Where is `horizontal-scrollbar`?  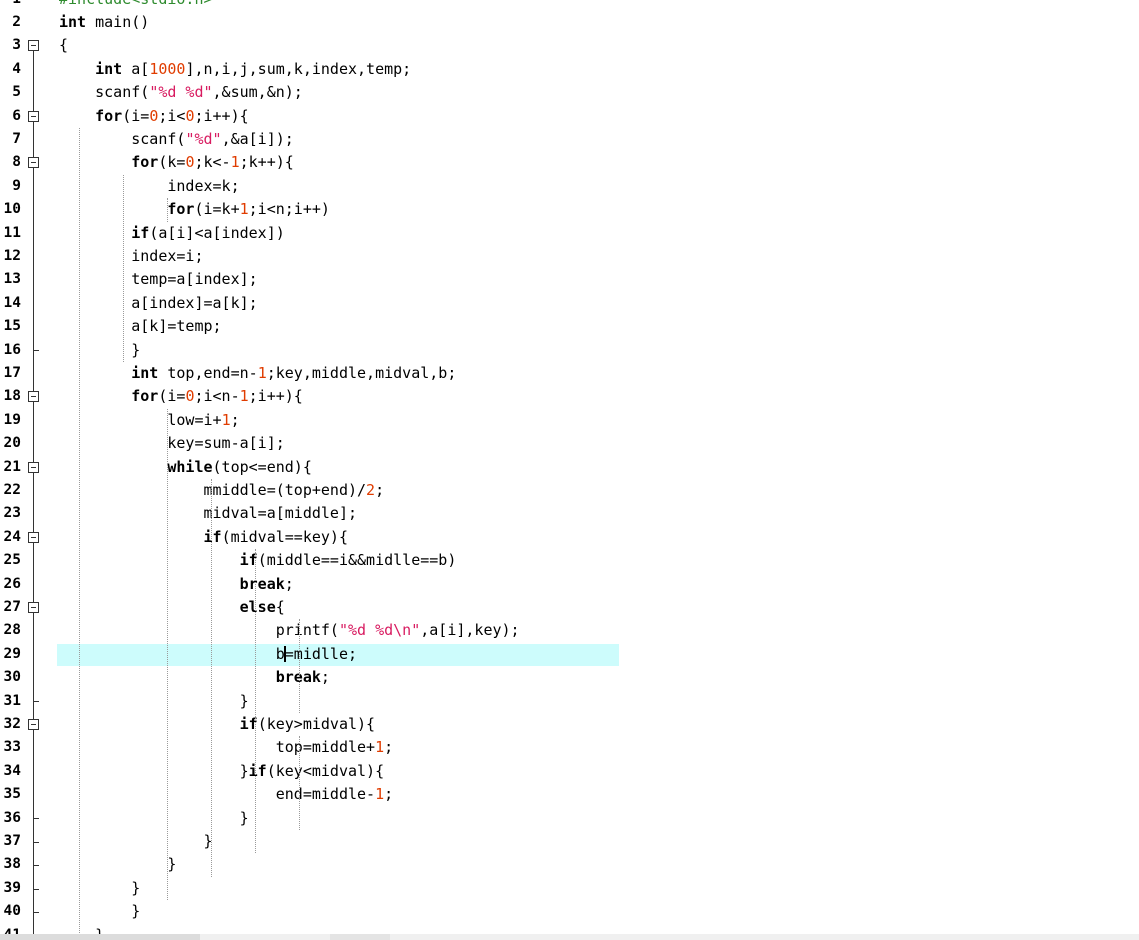 horizontal-scrollbar is located at coordinates (569, 937).